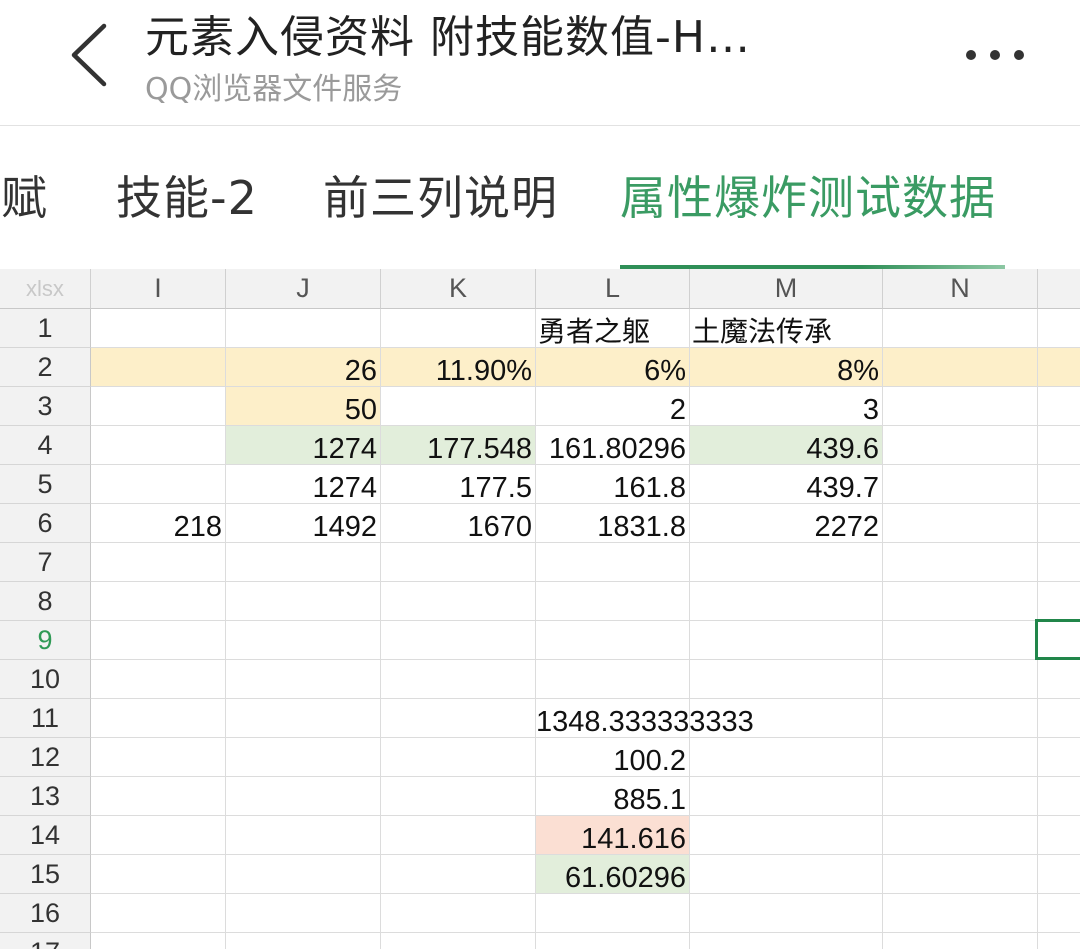 Image resolution: width=1080 pixels, height=949 pixels. What do you see at coordinates (458, 835) in the screenshot?
I see `cell-k14` at bounding box center [458, 835].